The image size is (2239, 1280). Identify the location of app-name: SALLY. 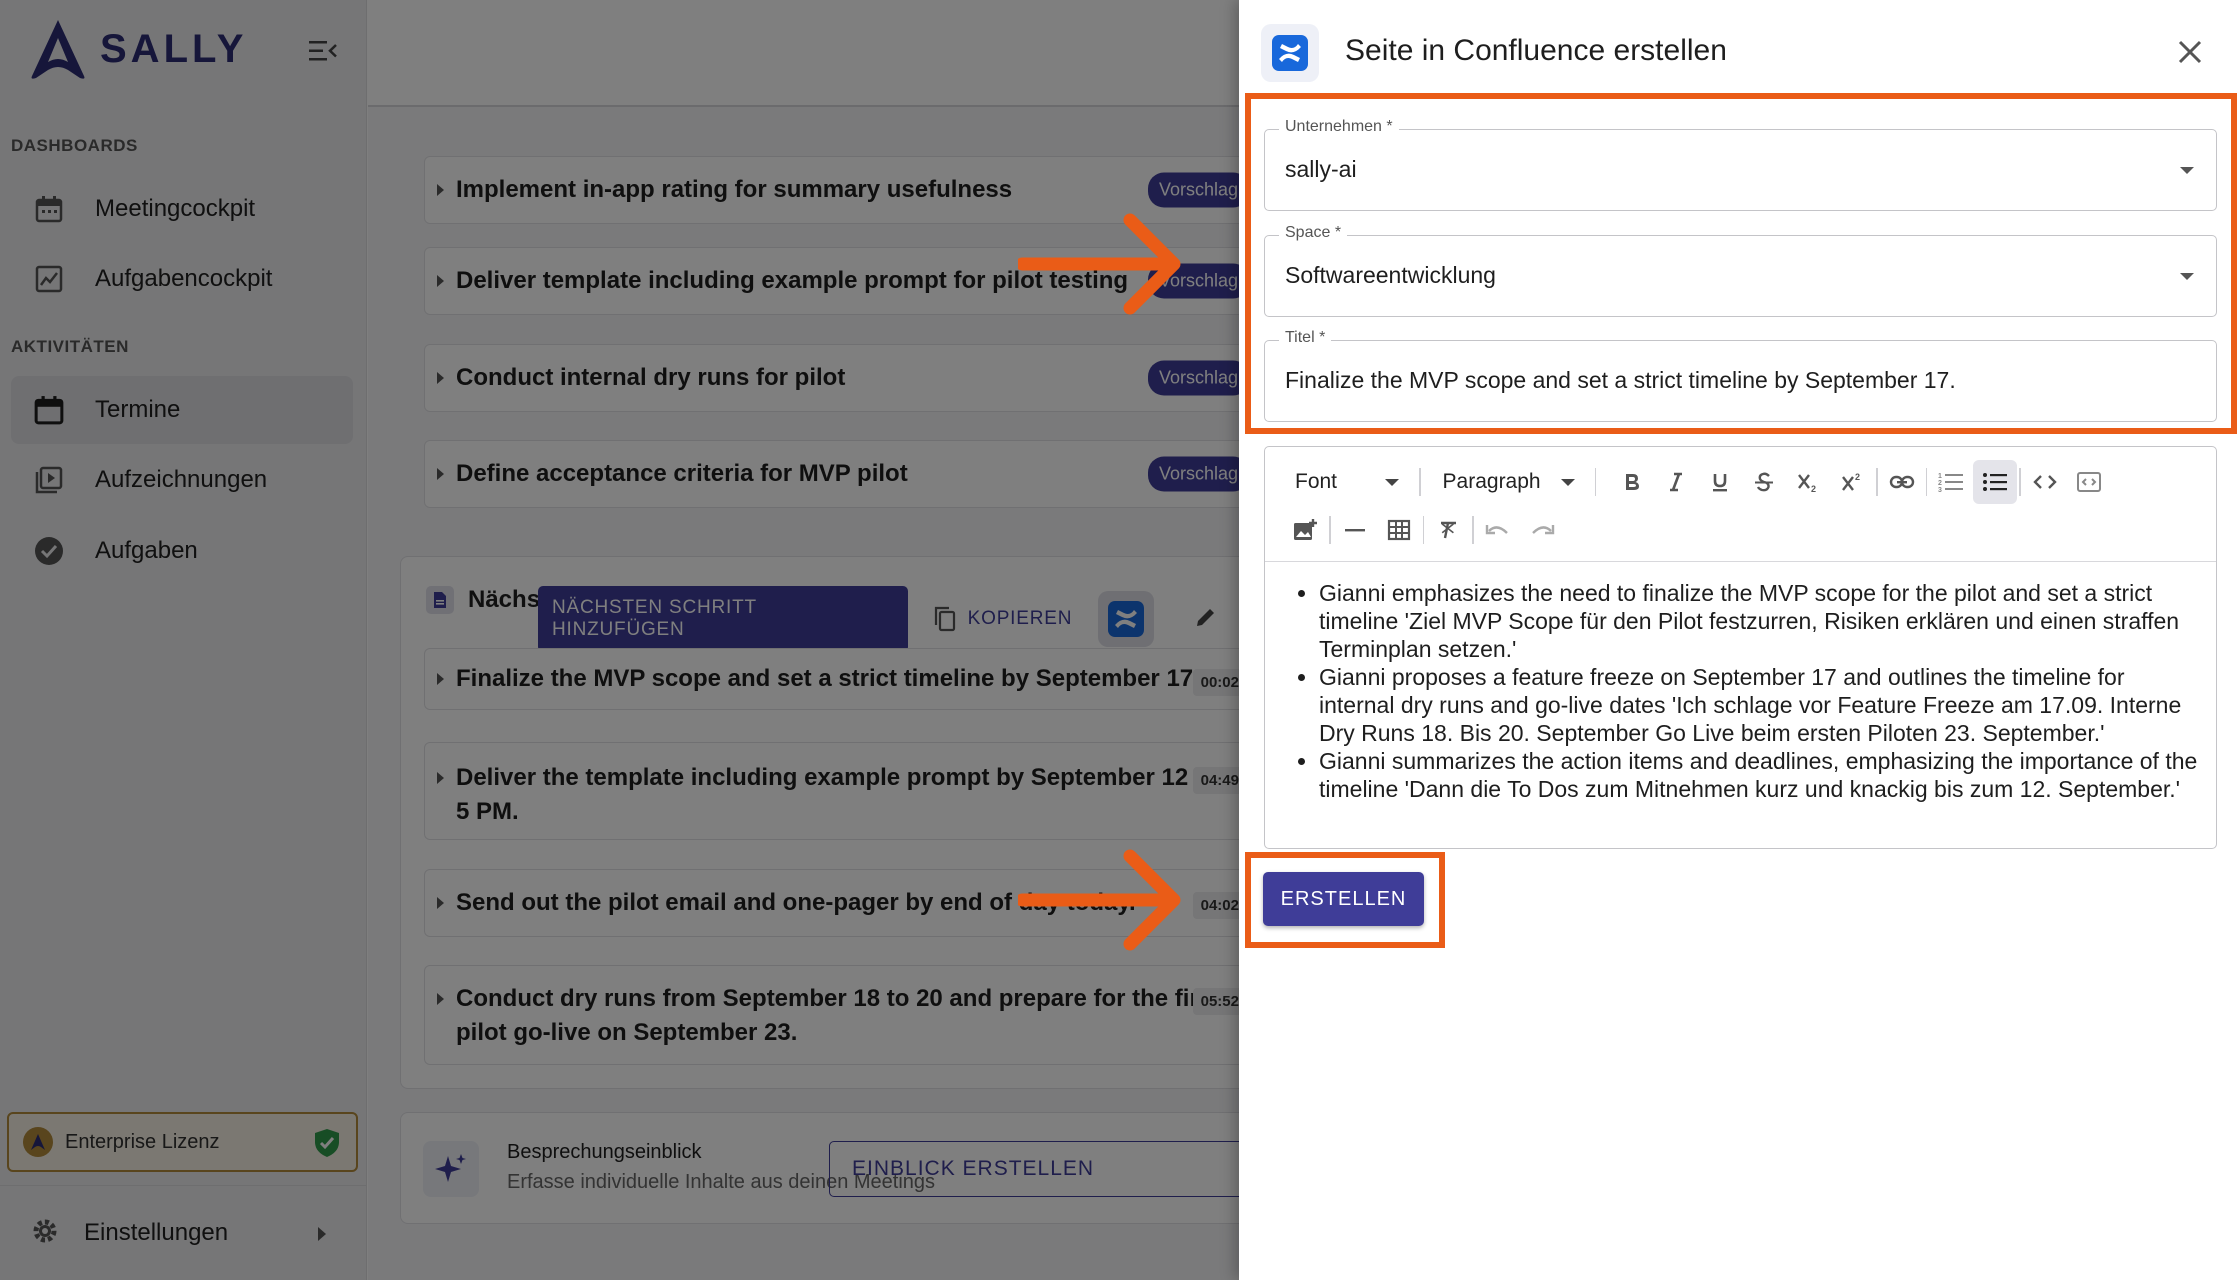
(174, 48).